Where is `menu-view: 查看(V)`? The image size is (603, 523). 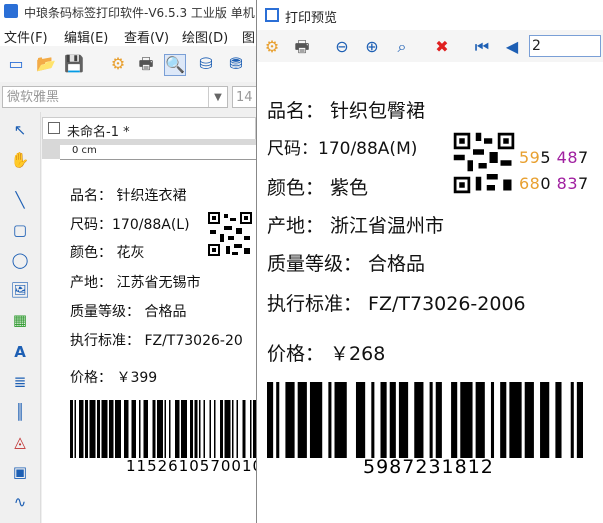
menu-view: 查看(V) is located at coordinates (146, 36).